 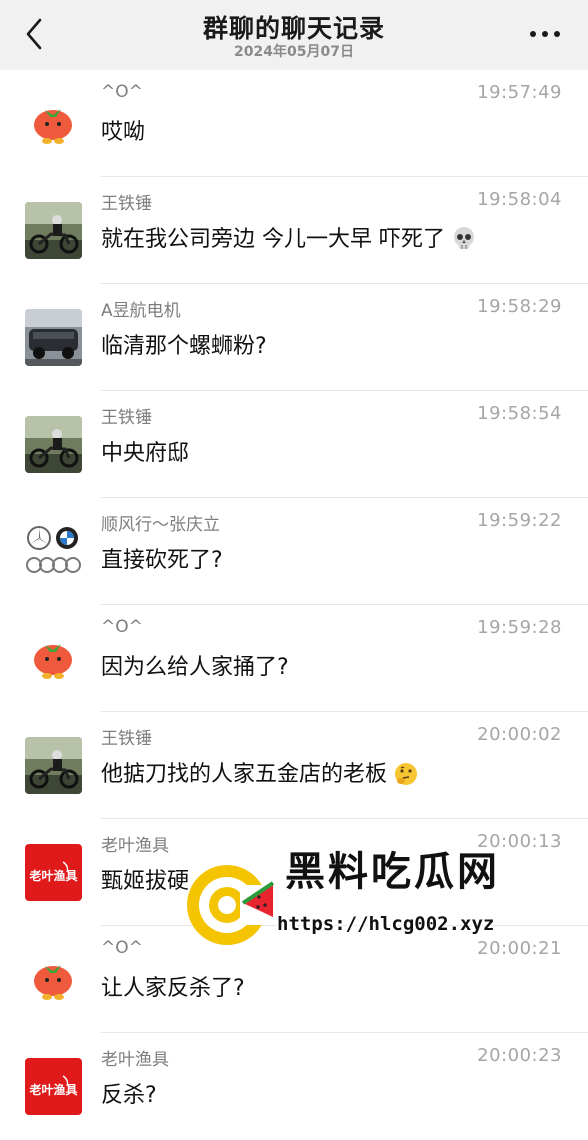 What do you see at coordinates (519, 306) in the screenshot?
I see `message-time: 19:58:29` at bounding box center [519, 306].